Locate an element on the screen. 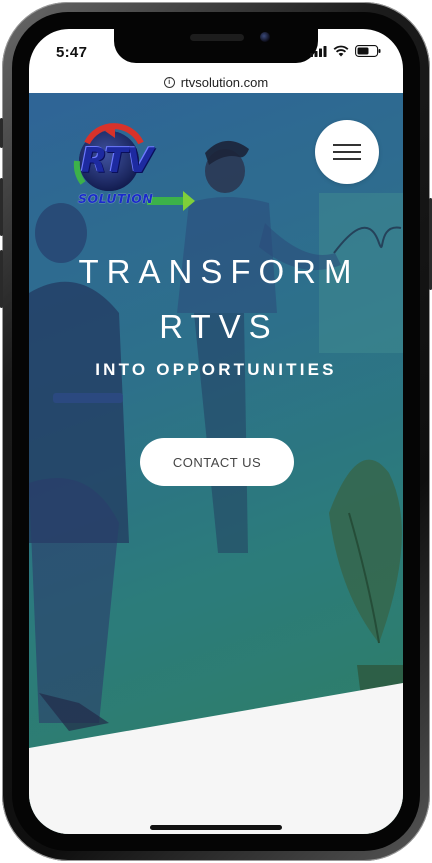 The image size is (432, 863). site-info-icon: i is located at coordinates (169, 82).